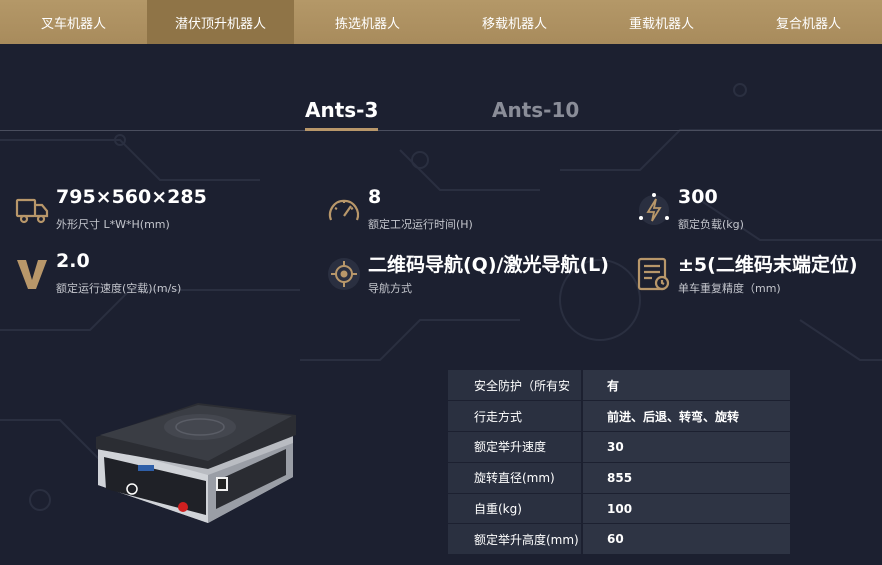 The width and height of the screenshot is (882, 565). Describe the element at coordinates (686, 509) in the screenshot. I see `table-value: 100` at that location.